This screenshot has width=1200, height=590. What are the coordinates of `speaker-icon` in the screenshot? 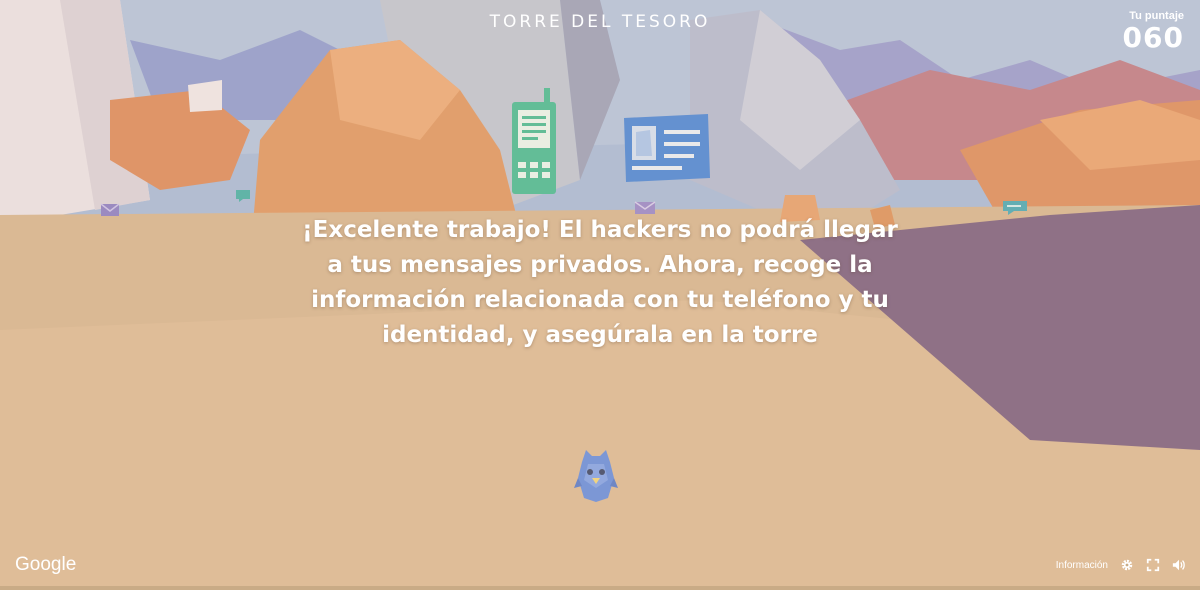 It's located at (1179, 565).